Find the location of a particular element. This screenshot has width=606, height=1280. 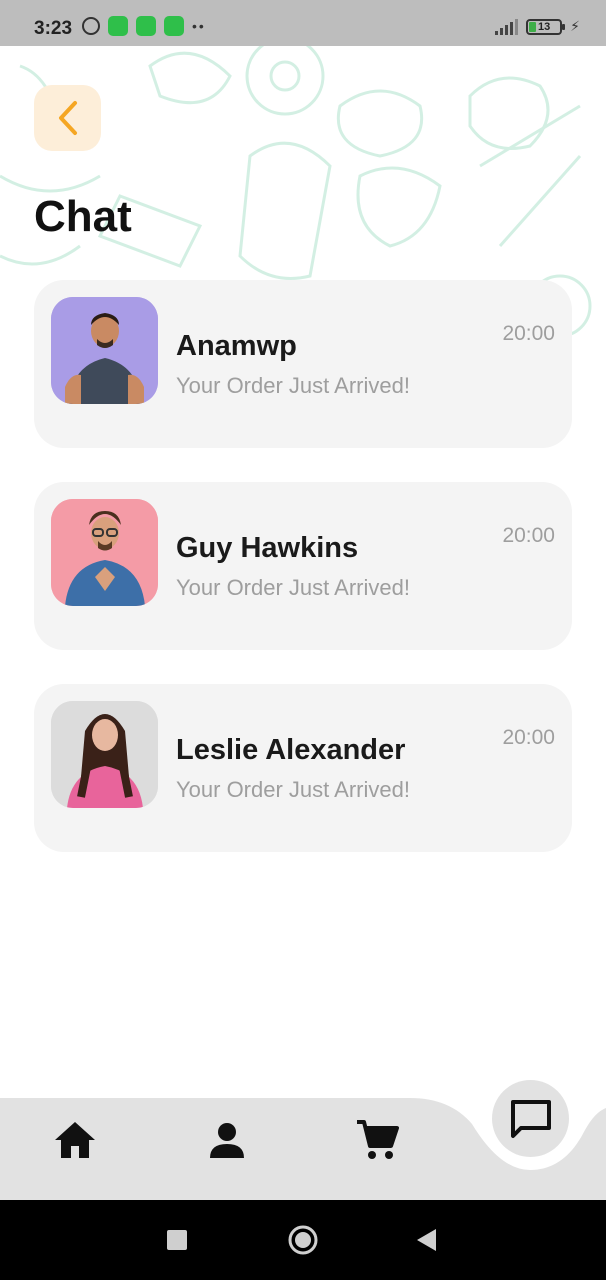

status-bar: 3:23 •• 13 ⚡ is located at coordinates (303, 23).